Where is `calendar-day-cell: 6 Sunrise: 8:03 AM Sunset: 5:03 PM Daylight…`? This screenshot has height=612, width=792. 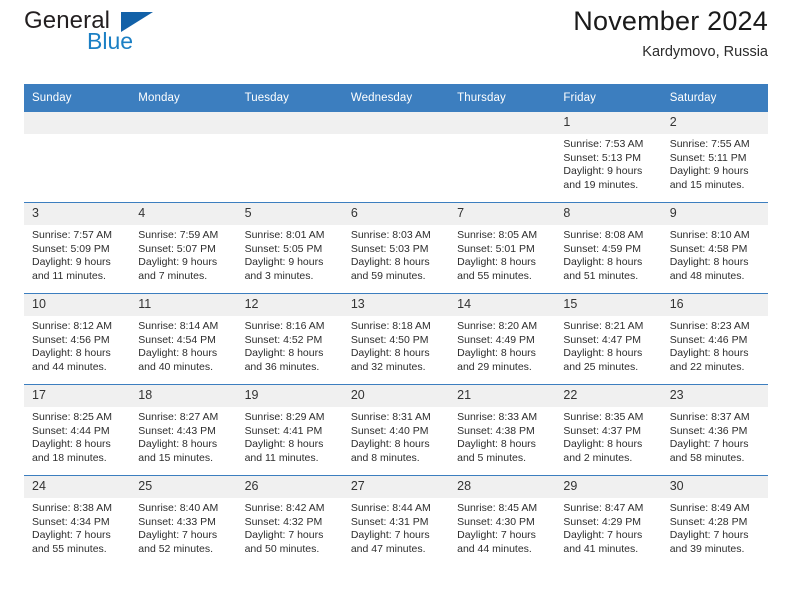 calendar-day-cell: 6 Sunrise: 8:03 AM Sunset: 5:03 PM Daylight… is located at coordinates (396, 248).